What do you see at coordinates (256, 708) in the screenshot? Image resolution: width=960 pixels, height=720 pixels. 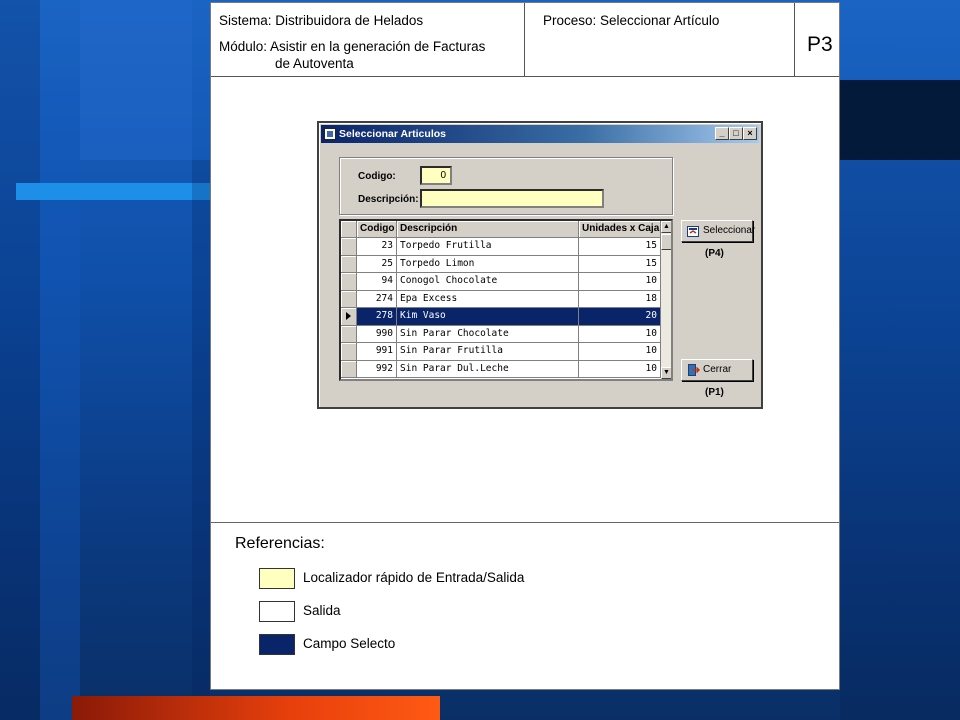 I see `bg-stripe-orange` at bounding box center [256, 708].